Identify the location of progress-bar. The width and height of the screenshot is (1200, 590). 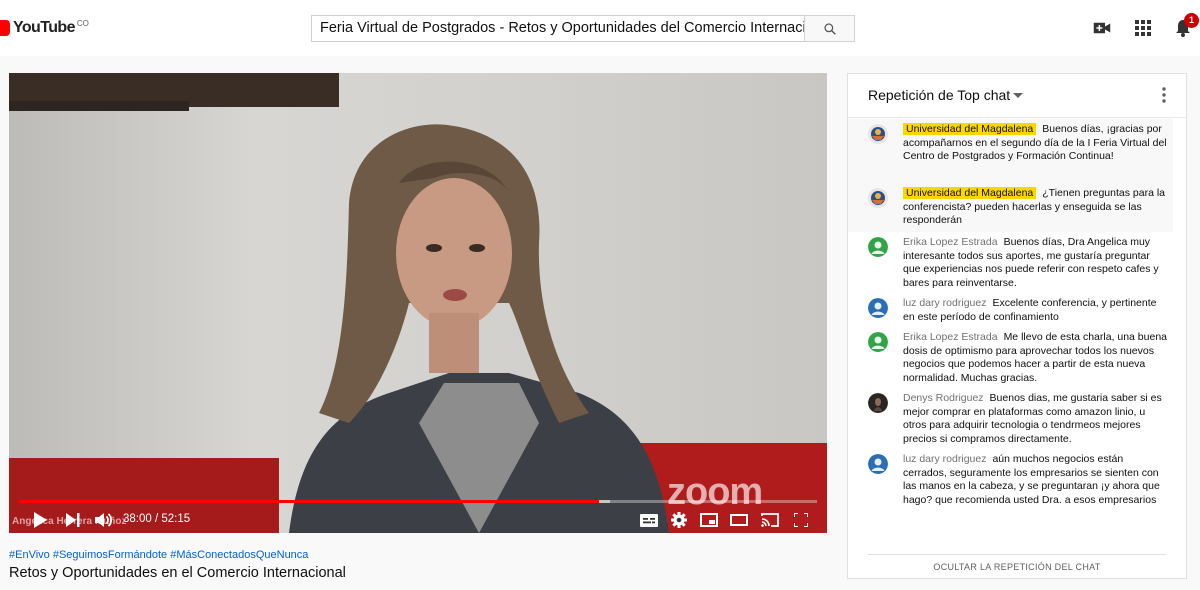
(418, 501).